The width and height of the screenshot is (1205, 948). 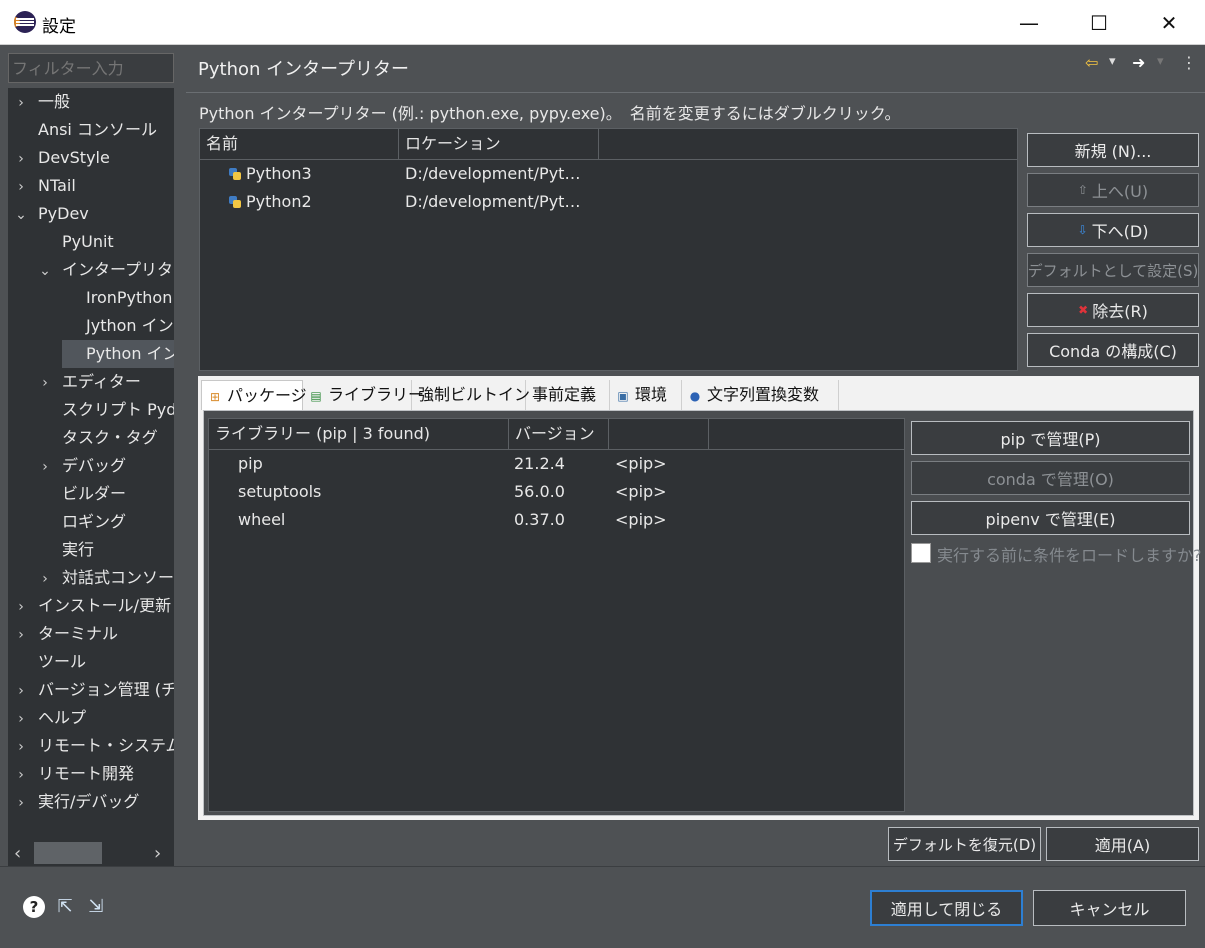 What do you see at coordinates (82, 466) in the screenshot?
I see `tree-item: › デバッグ` at bounding box center [82, 466].